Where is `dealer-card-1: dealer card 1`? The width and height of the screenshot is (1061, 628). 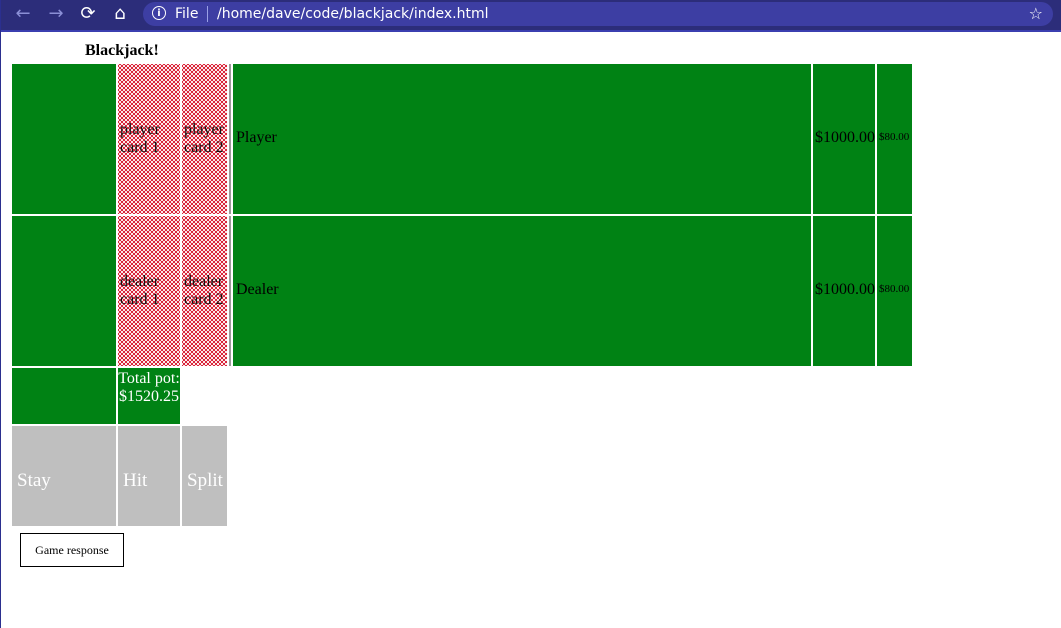 dealer-card-1: dealer card 1 is located at coordinates (149, 291).